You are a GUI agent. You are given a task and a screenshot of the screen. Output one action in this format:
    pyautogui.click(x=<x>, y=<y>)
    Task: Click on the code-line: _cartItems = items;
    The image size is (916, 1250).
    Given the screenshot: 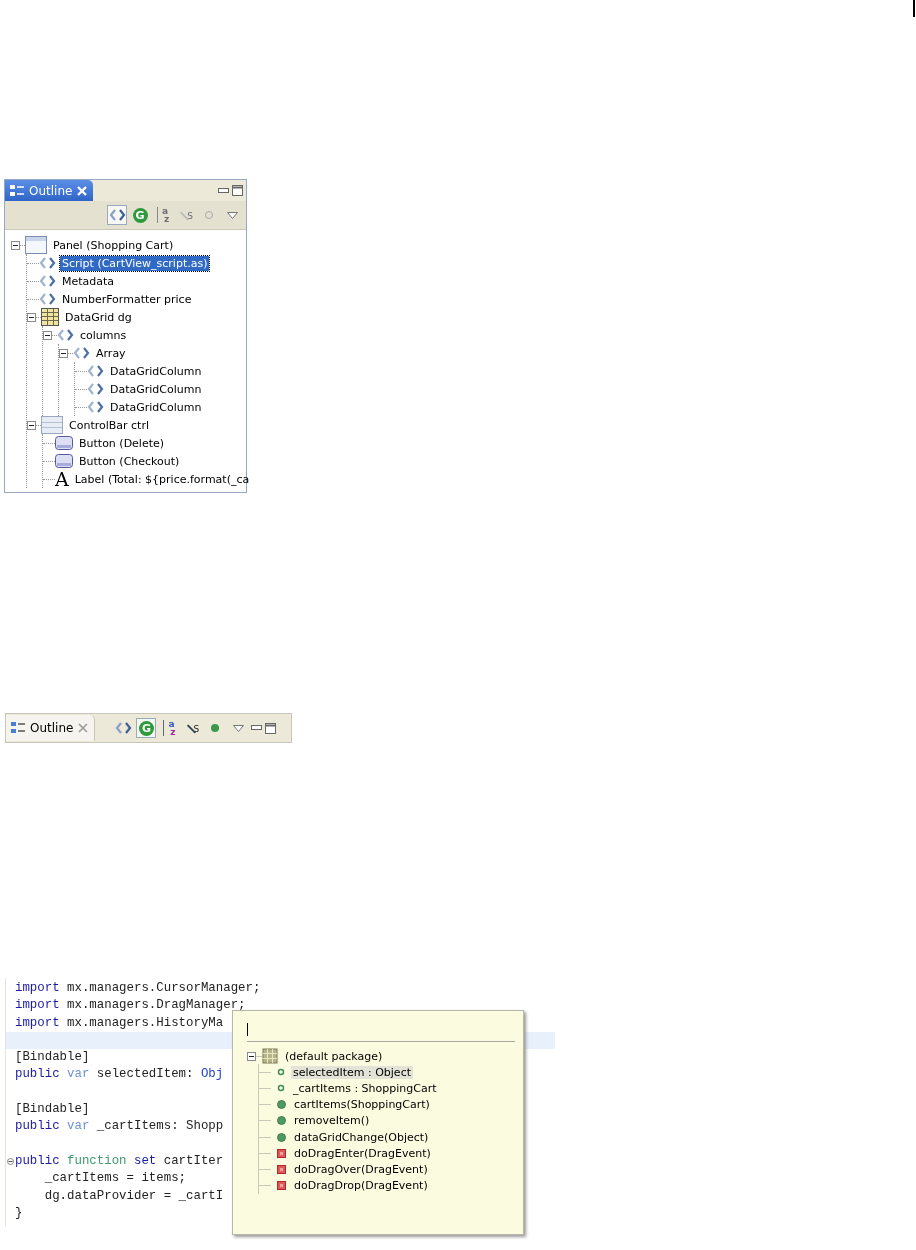 What is the action you would take?
    pyautogui.click(x=115, y=1178)
    